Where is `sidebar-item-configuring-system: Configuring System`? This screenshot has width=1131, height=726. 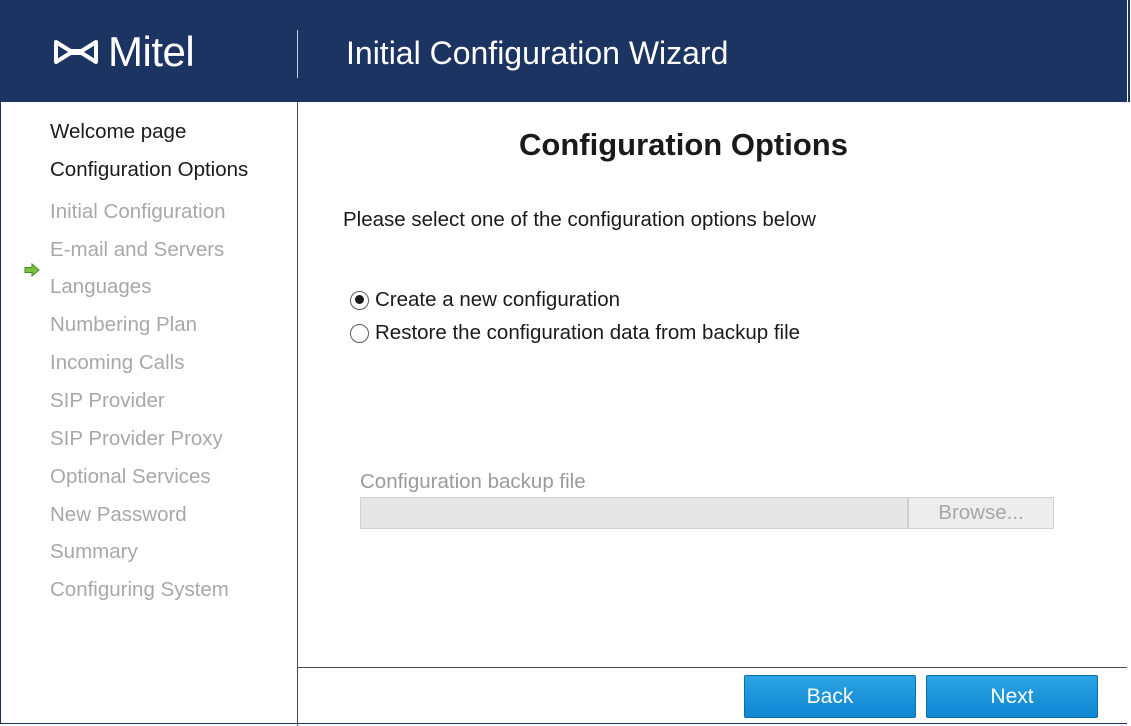 sidebar-item-configuring-system: Configuring System is located at coordinates (139, 589).